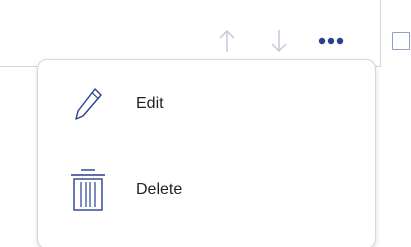 This screenshot has width=411, height=247. I want to click on toolbar, so click(279, 41).